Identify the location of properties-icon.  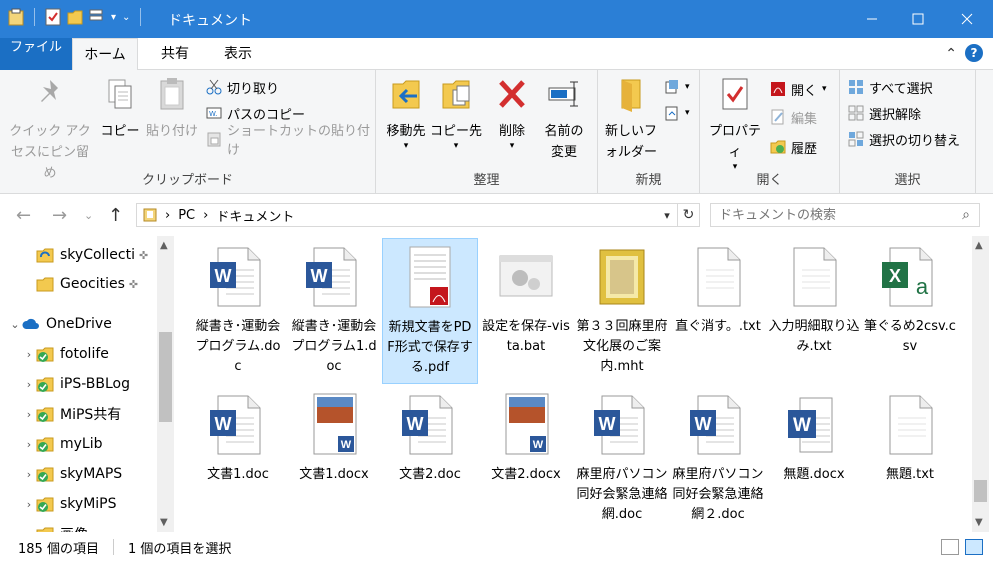
(53, 17).